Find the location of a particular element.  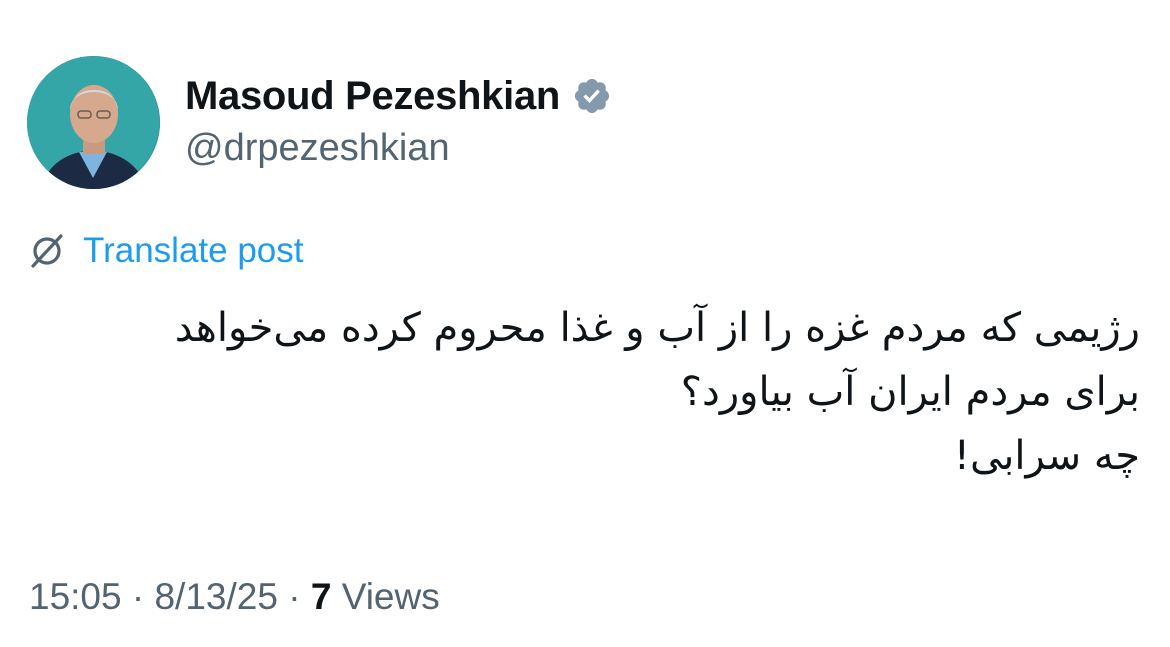

post-time: 15:05 is located at coordinates (75, 596).